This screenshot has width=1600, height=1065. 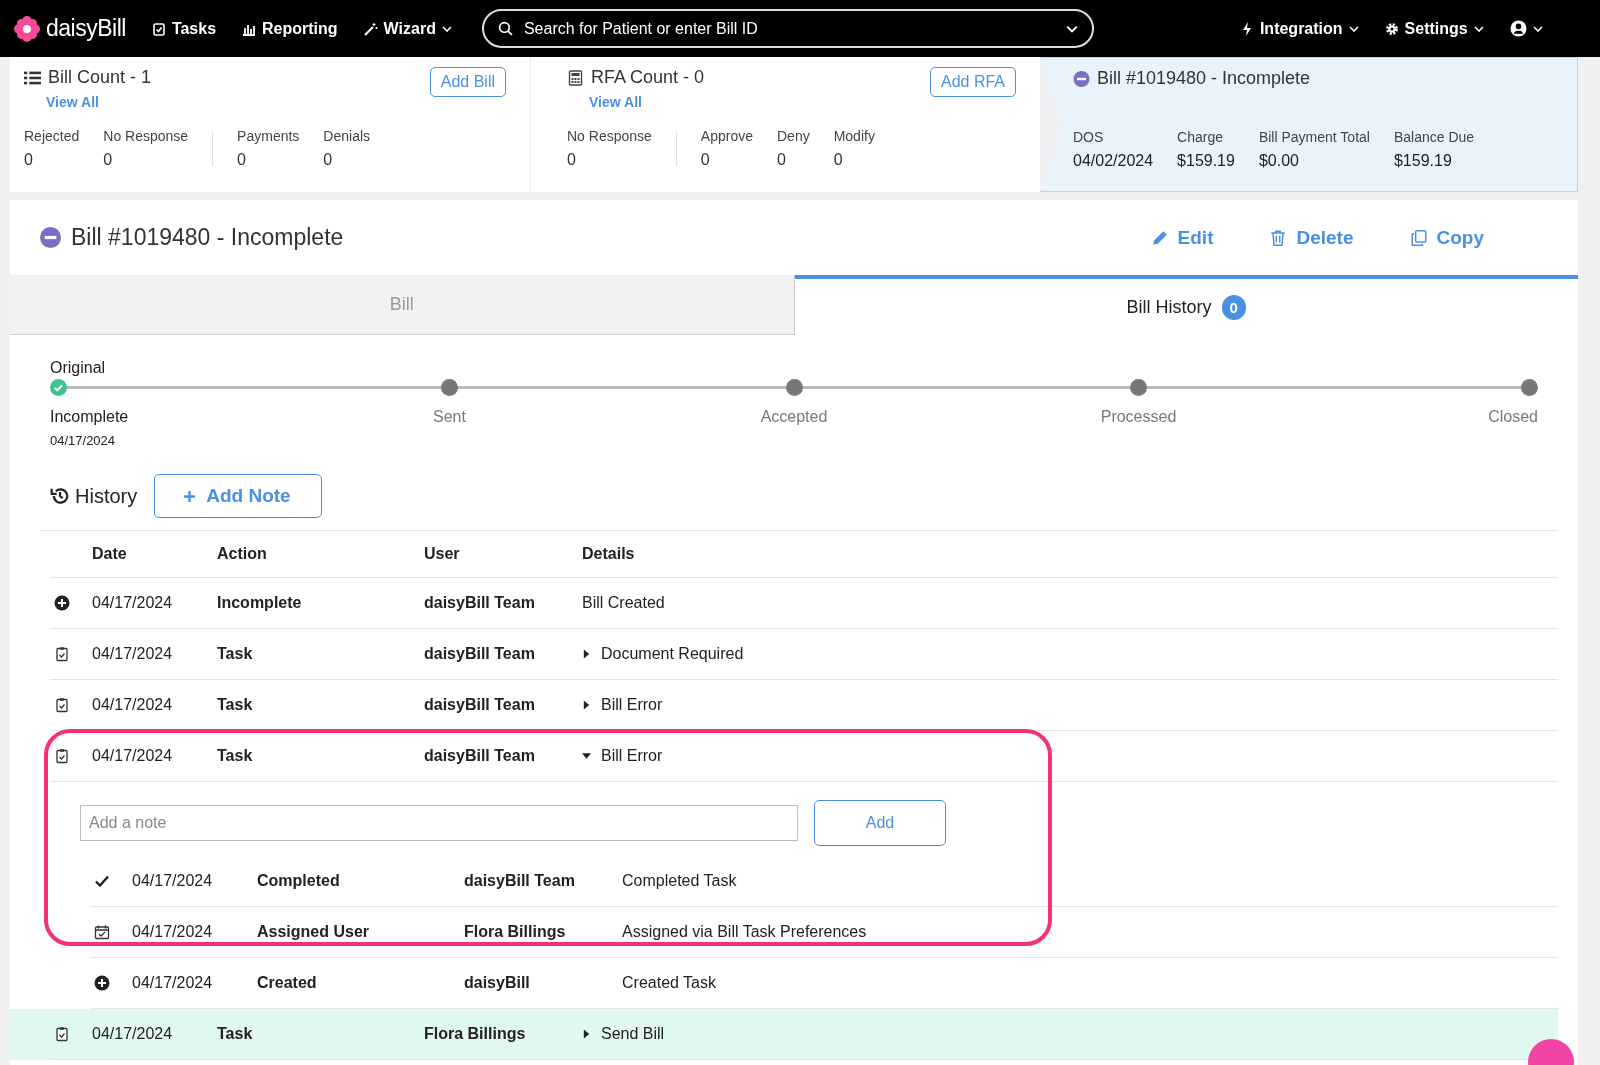 I want to click on step-label: Processed, so click(x=1138, y=417).